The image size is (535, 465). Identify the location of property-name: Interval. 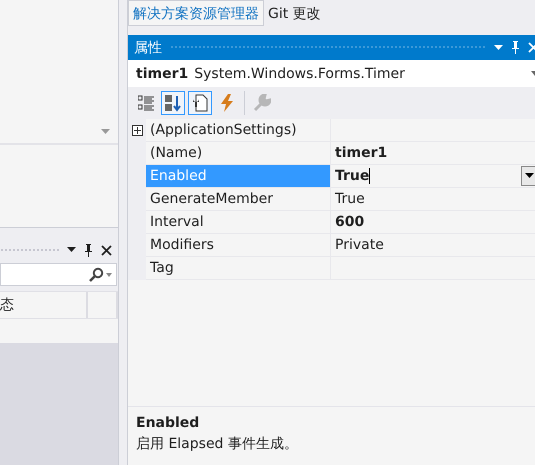
(238, 222).